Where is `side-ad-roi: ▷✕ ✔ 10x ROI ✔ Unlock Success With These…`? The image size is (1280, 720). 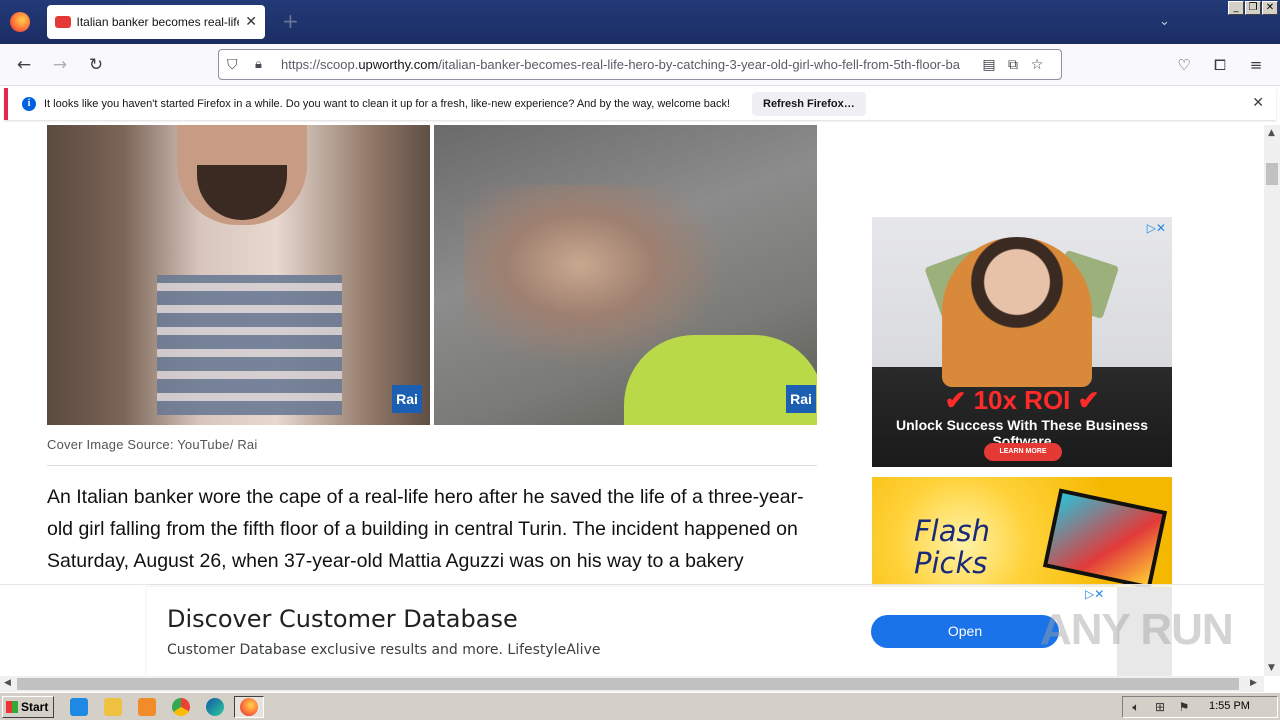
side-ad-roi: ▷✕ ✔ 10x ROI ✔ Unlock Success With These… is located at coordinates (1022, 342).